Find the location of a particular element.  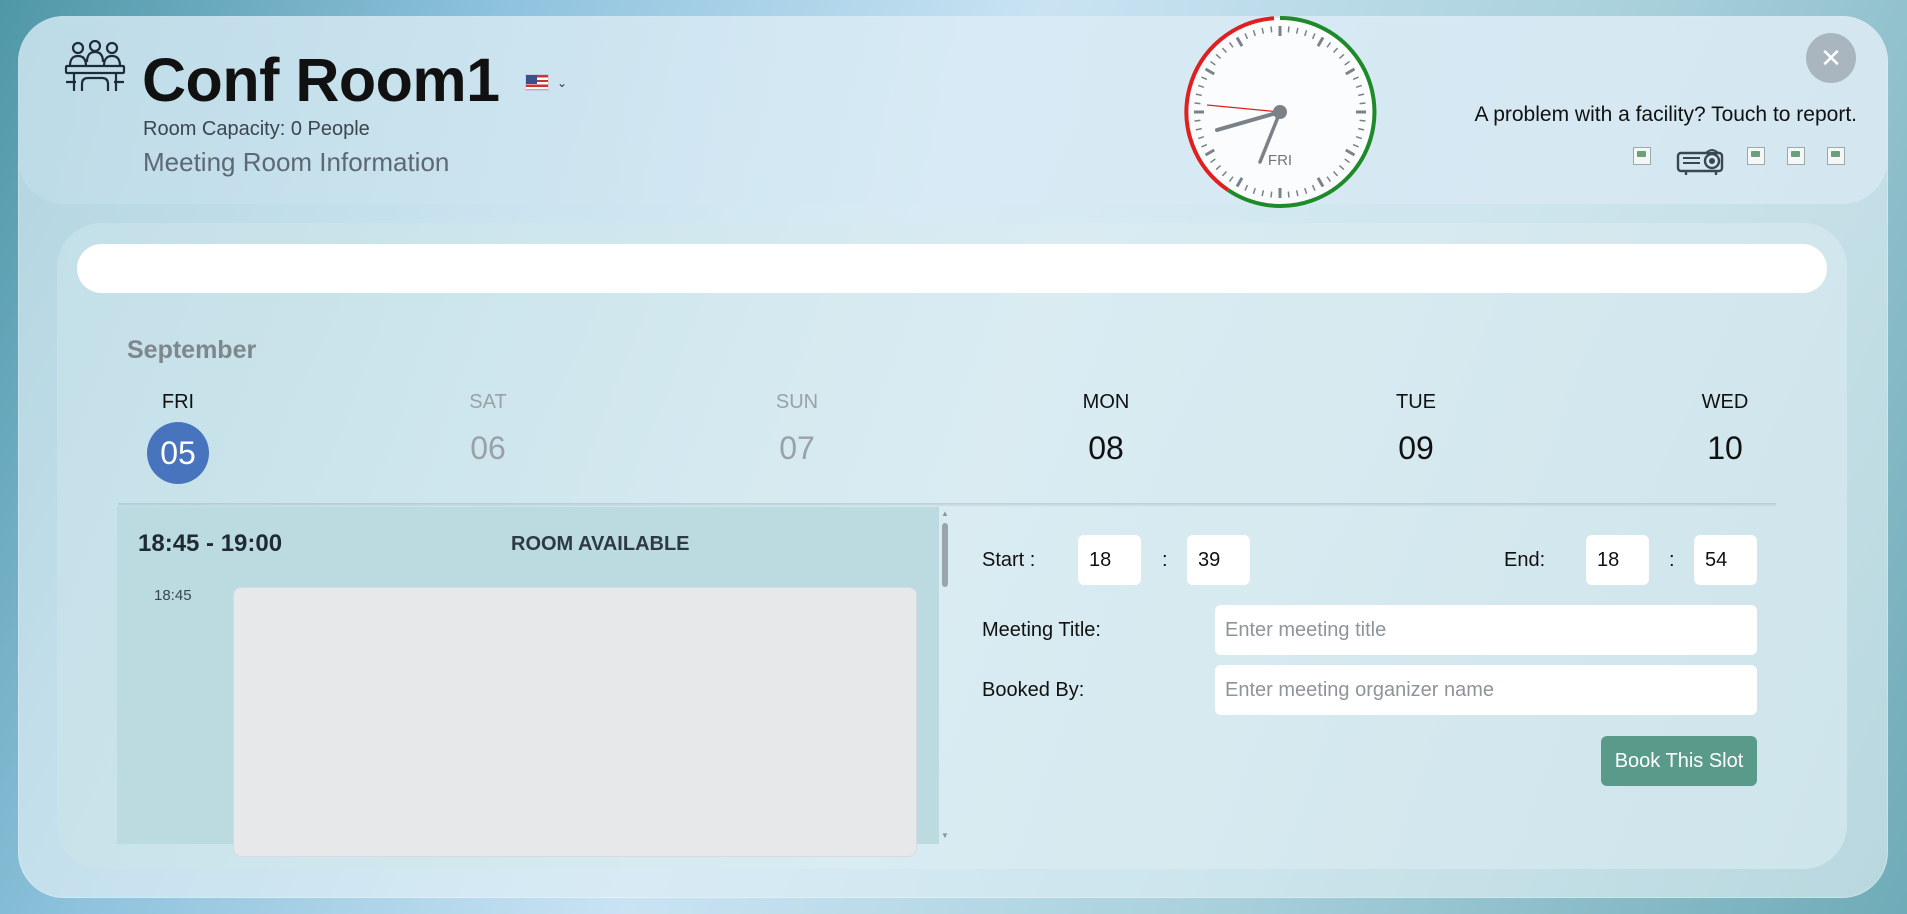

room-status: ROOM AVAILABLE is located at coordinates (600, 544).